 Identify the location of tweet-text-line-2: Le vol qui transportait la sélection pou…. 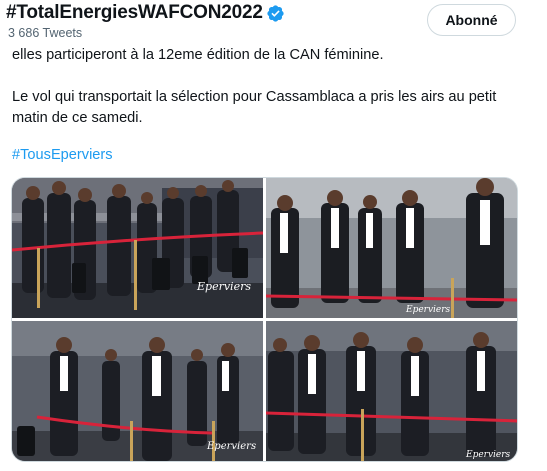
(254, 107).